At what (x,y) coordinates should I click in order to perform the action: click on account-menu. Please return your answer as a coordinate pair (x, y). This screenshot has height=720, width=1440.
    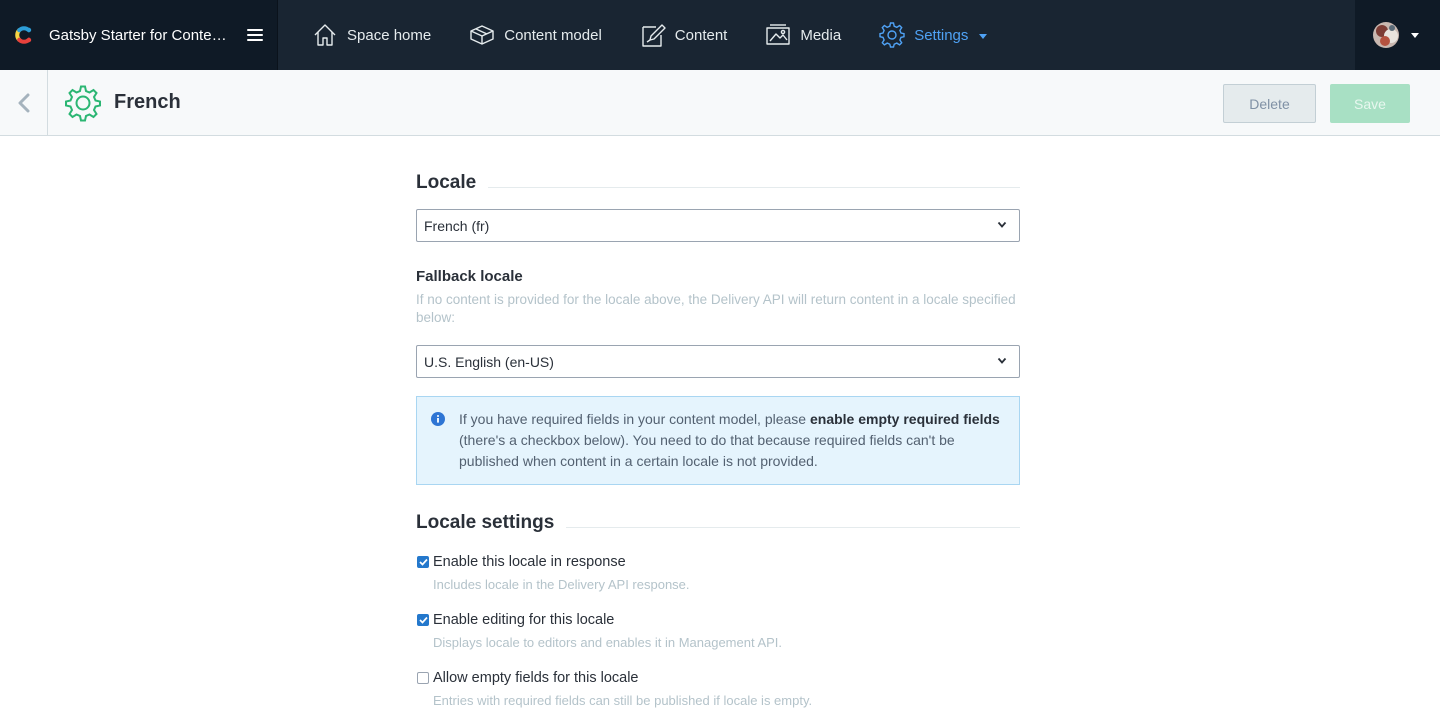
    Looking at the image, I should click on (1397, 35).